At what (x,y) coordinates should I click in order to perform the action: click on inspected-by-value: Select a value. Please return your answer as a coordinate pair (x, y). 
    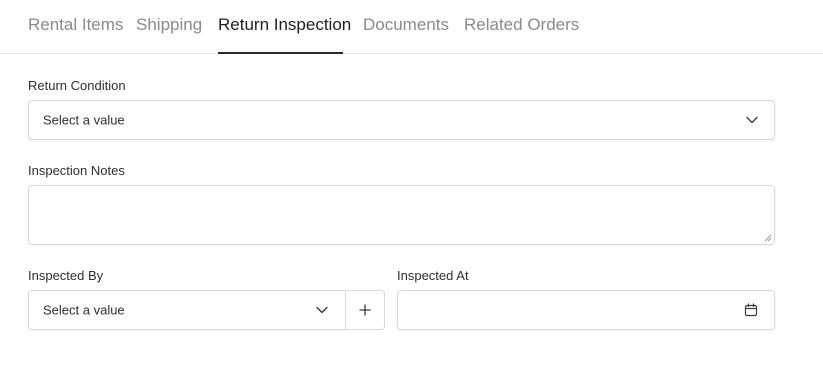
    Looking at the image, I should click on (84, 310).